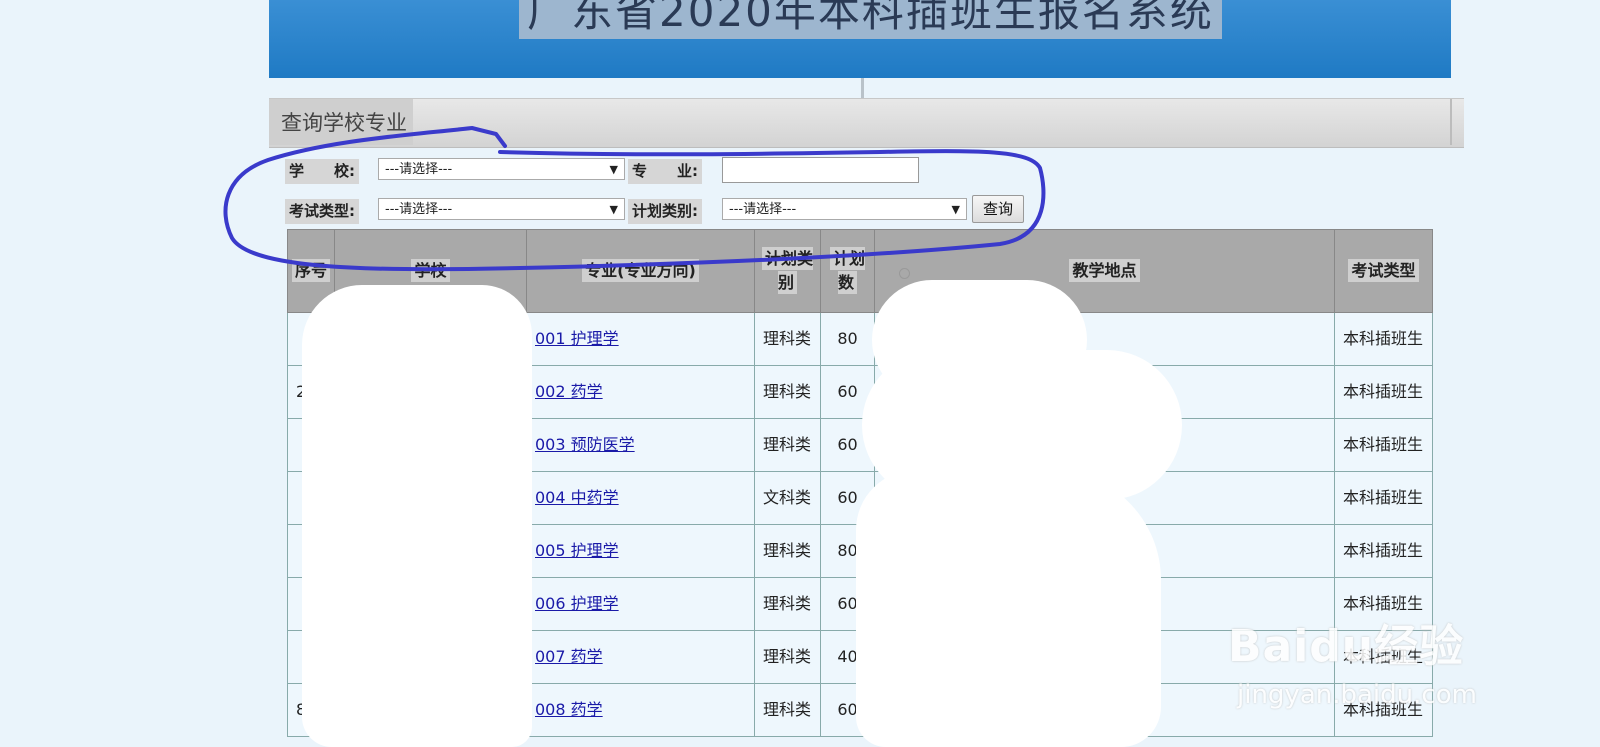  What do you see at coordinates (1346, 646) in the screenshot?
I see `watermark-logo: Baidu经验` at bounding box center [1346, 646].